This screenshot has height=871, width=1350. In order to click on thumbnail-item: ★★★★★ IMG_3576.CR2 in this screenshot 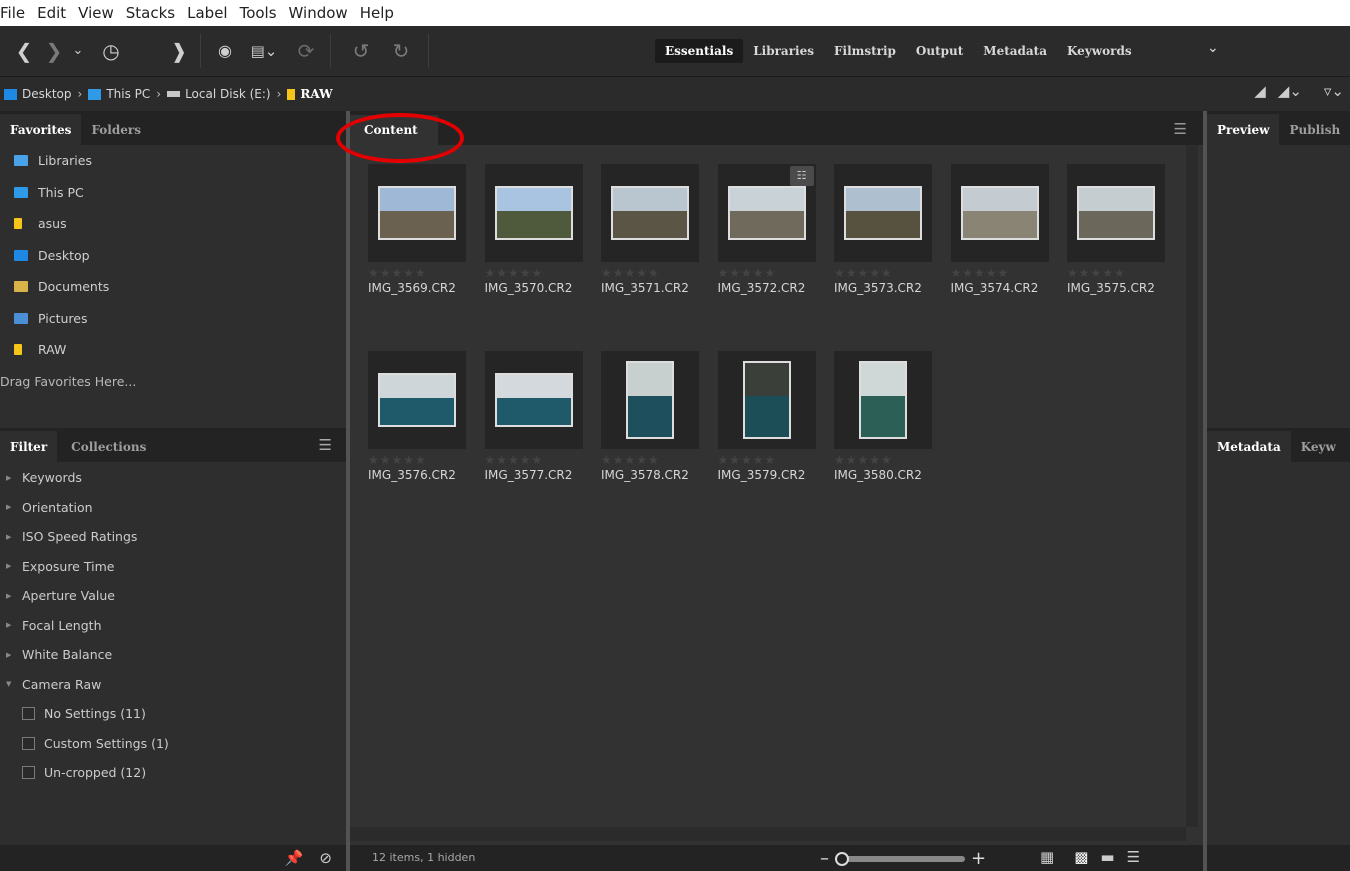, I will do `click(417, 416)`.